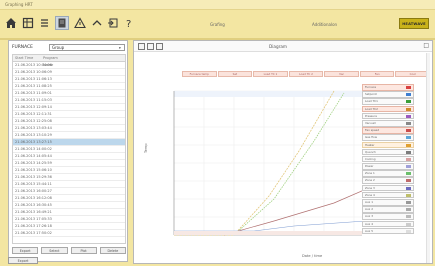 The height and width of the screenshot is (266, 435). I want to click on y-axis-label: Temp, so click(146, 148).